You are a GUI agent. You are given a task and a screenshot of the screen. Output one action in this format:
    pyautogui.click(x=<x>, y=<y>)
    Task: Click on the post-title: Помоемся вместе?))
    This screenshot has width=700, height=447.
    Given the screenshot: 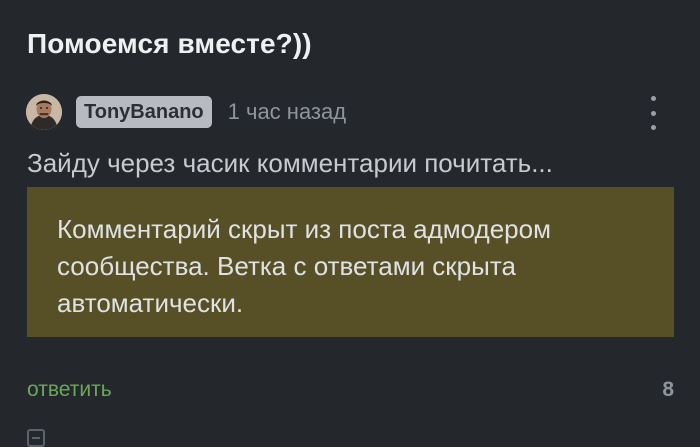 What is the action you would take?
    pyautogui.click(x=169, y=43)
    